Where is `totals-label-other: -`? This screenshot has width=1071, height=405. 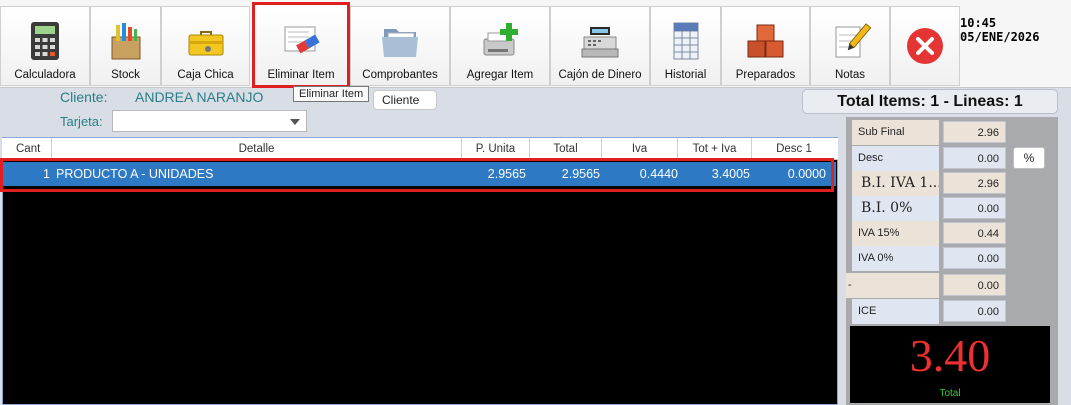
totals-label-other: - is located at coordinates (892, 285).